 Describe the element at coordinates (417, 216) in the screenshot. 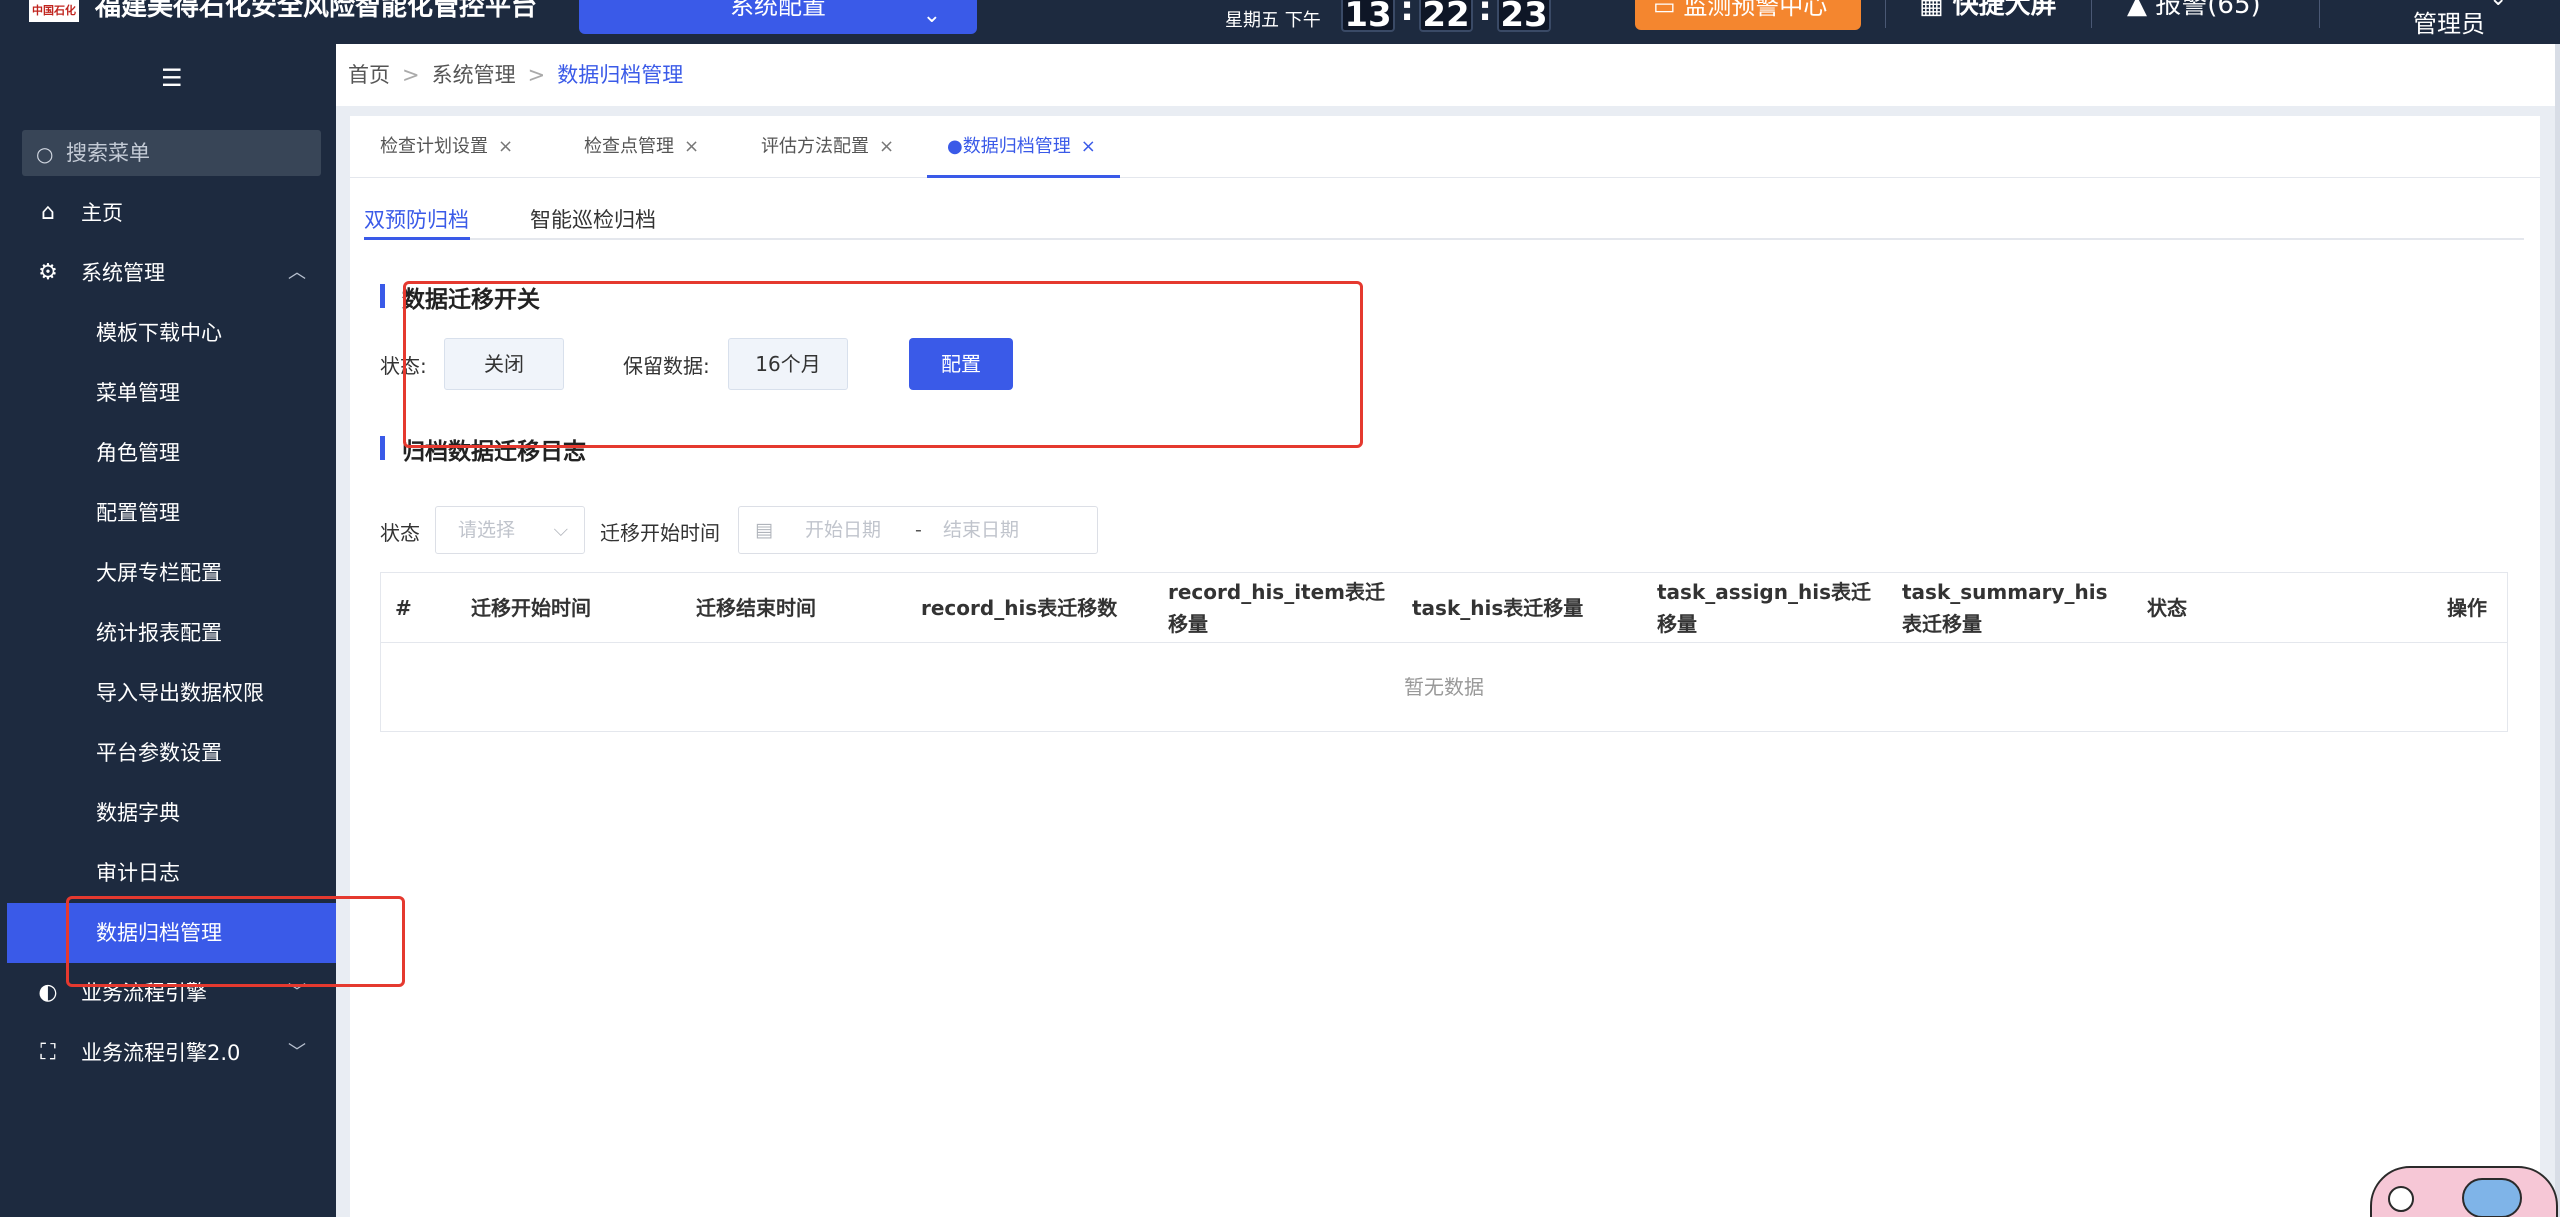

I see `subtab-dual-prevention: 双预防归档` at that location.